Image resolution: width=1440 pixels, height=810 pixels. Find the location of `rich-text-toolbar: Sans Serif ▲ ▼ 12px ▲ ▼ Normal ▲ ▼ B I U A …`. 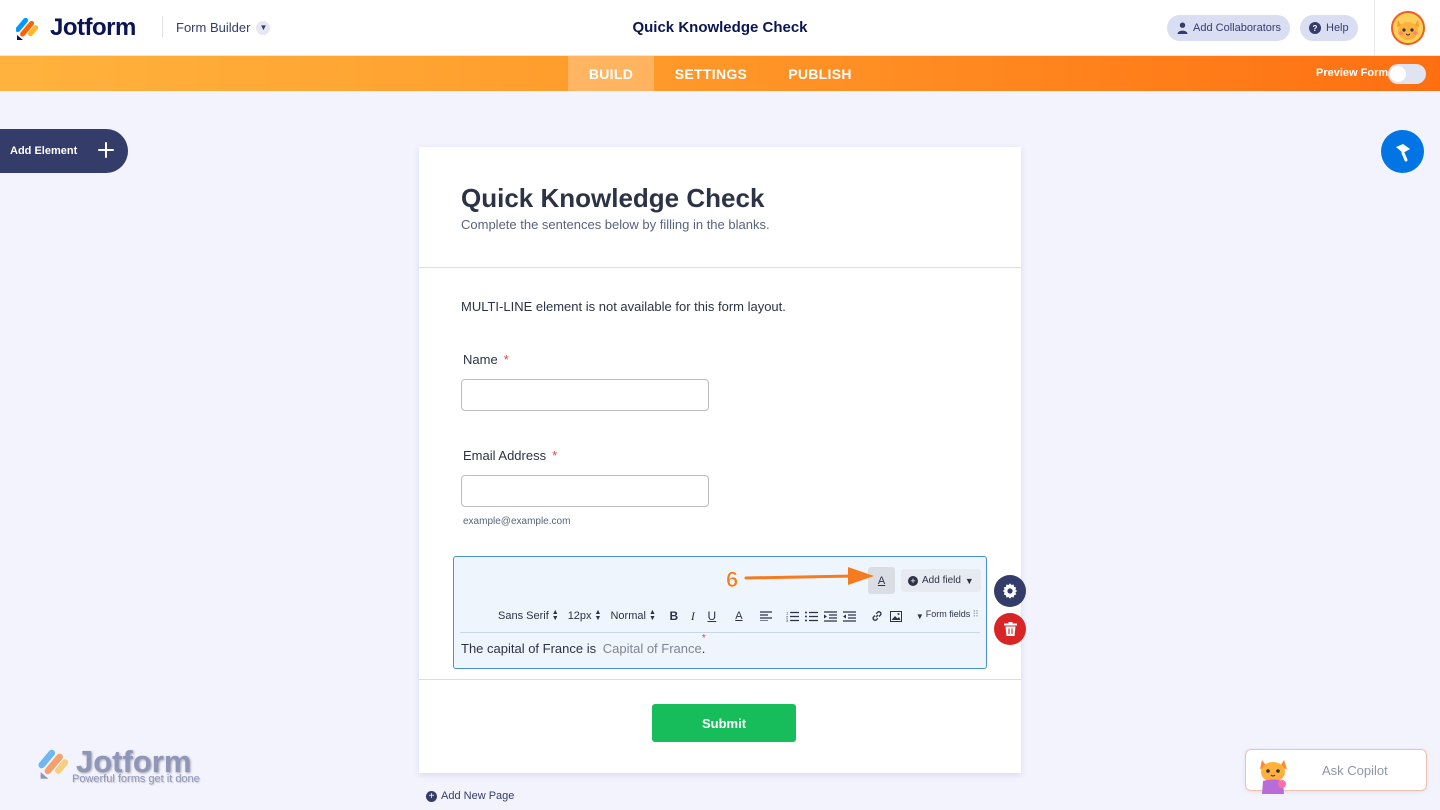

rich-text-toolbar: Sans Serif ▲ ▼ 12px ▲ ▼ Normal ▲ ▼ B I U A … is located at coordinates (738, 616).